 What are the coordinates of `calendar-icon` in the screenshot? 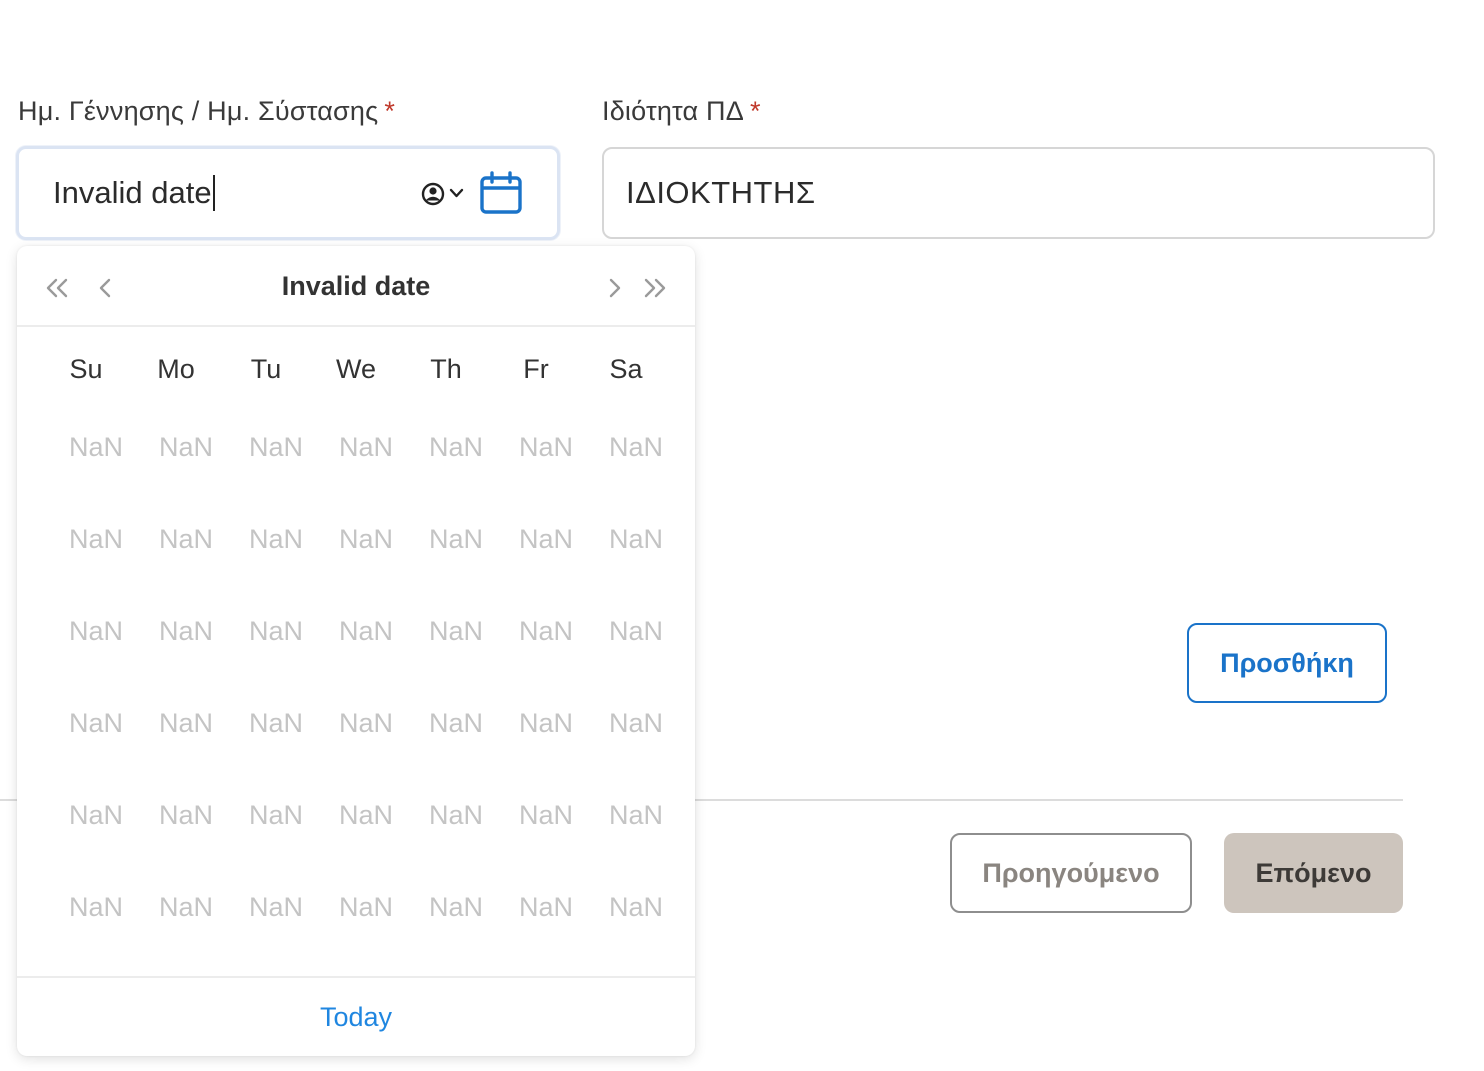 It's located at (501, 193).